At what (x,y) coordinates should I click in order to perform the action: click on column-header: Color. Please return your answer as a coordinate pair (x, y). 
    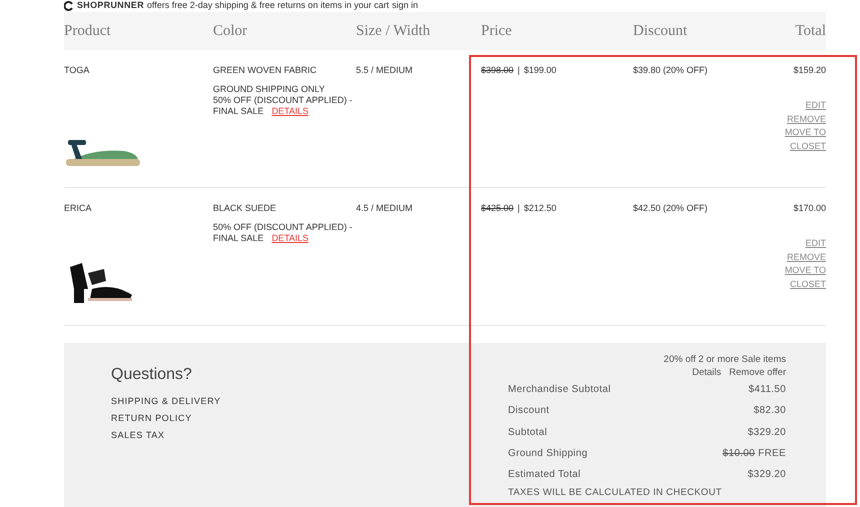
    Looking at the image, I should click on (230, 31).